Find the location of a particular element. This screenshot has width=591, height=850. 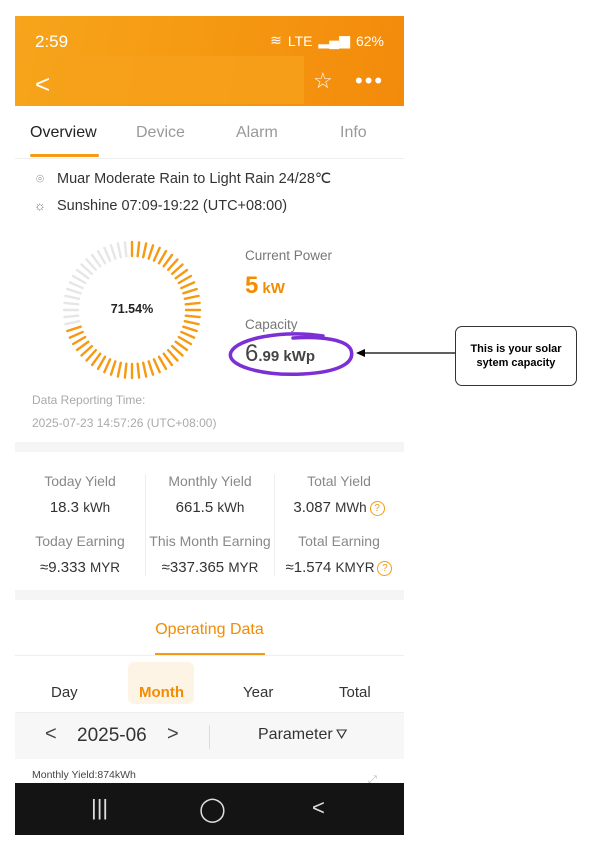

more-icon: ••• is located at coordinates (369, 81).